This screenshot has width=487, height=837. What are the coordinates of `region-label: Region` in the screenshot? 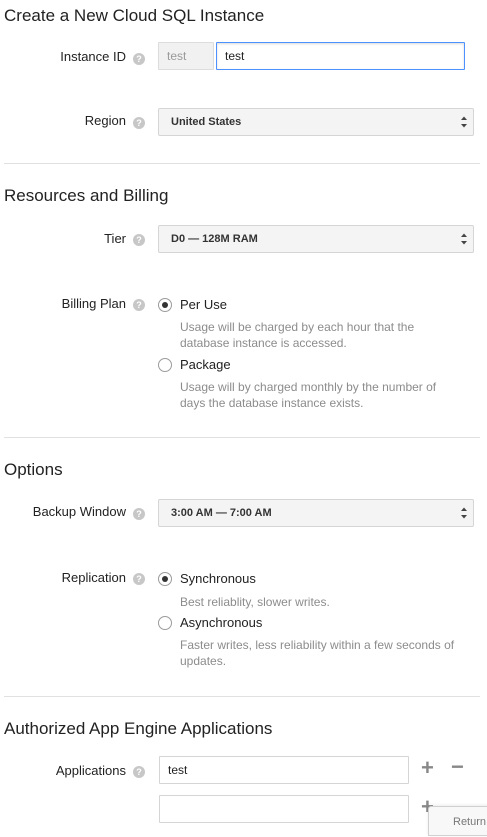 It's located at (105, 120).